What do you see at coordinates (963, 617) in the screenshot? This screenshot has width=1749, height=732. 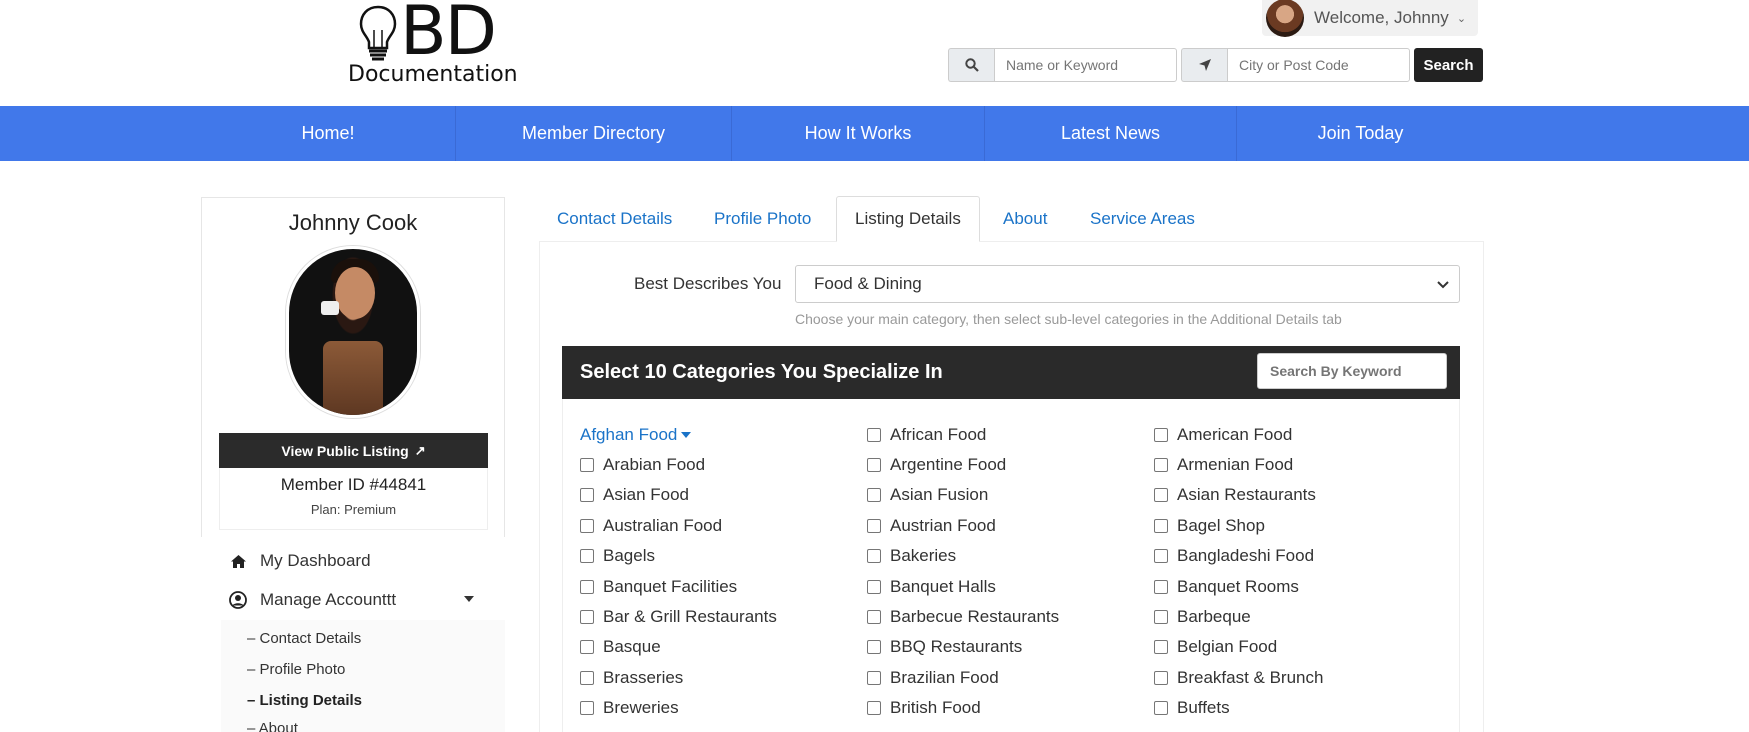 I see `category-checkbox-item: Barbecue Restaurants` at bounding box center [963, 617].